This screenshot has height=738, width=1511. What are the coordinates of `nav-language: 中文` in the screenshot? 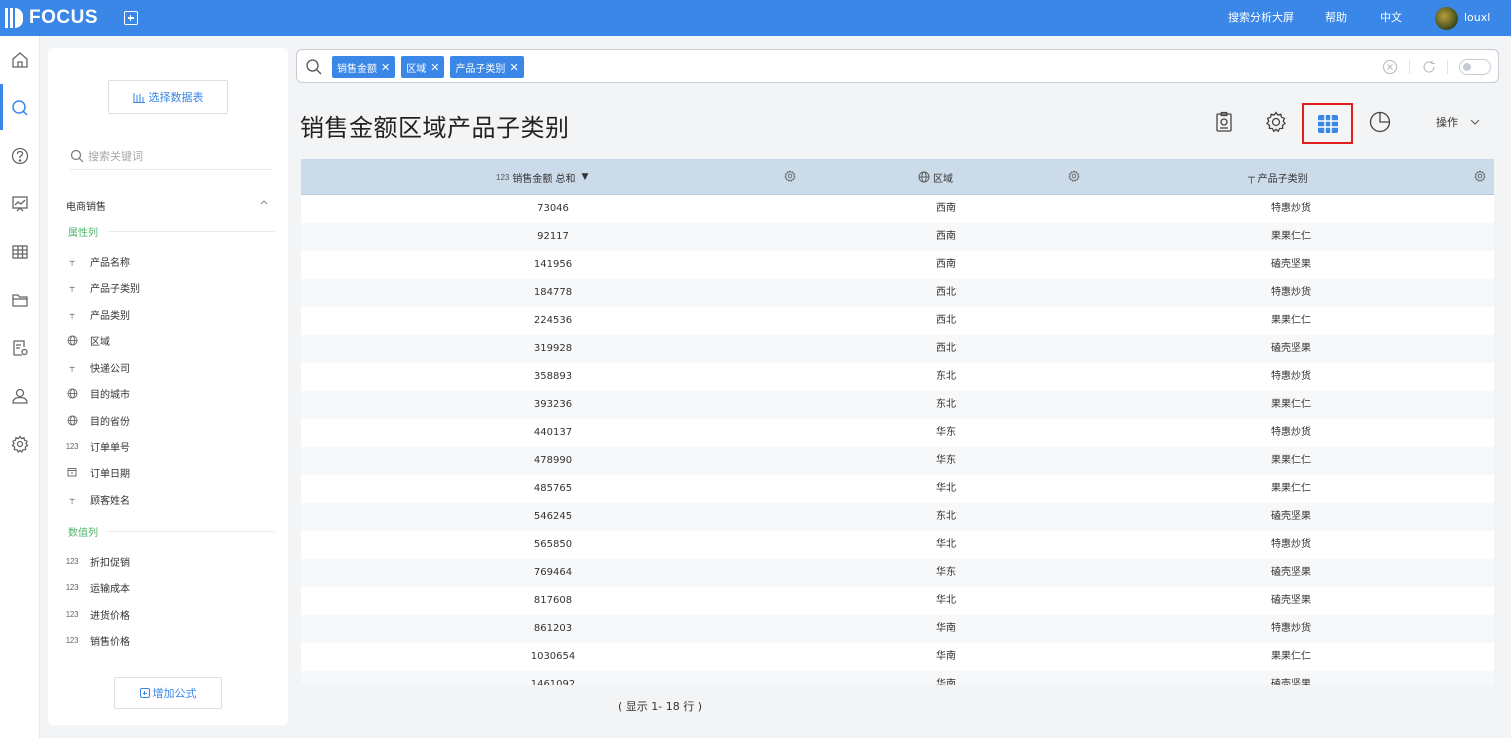 It's located at (1391, 18).